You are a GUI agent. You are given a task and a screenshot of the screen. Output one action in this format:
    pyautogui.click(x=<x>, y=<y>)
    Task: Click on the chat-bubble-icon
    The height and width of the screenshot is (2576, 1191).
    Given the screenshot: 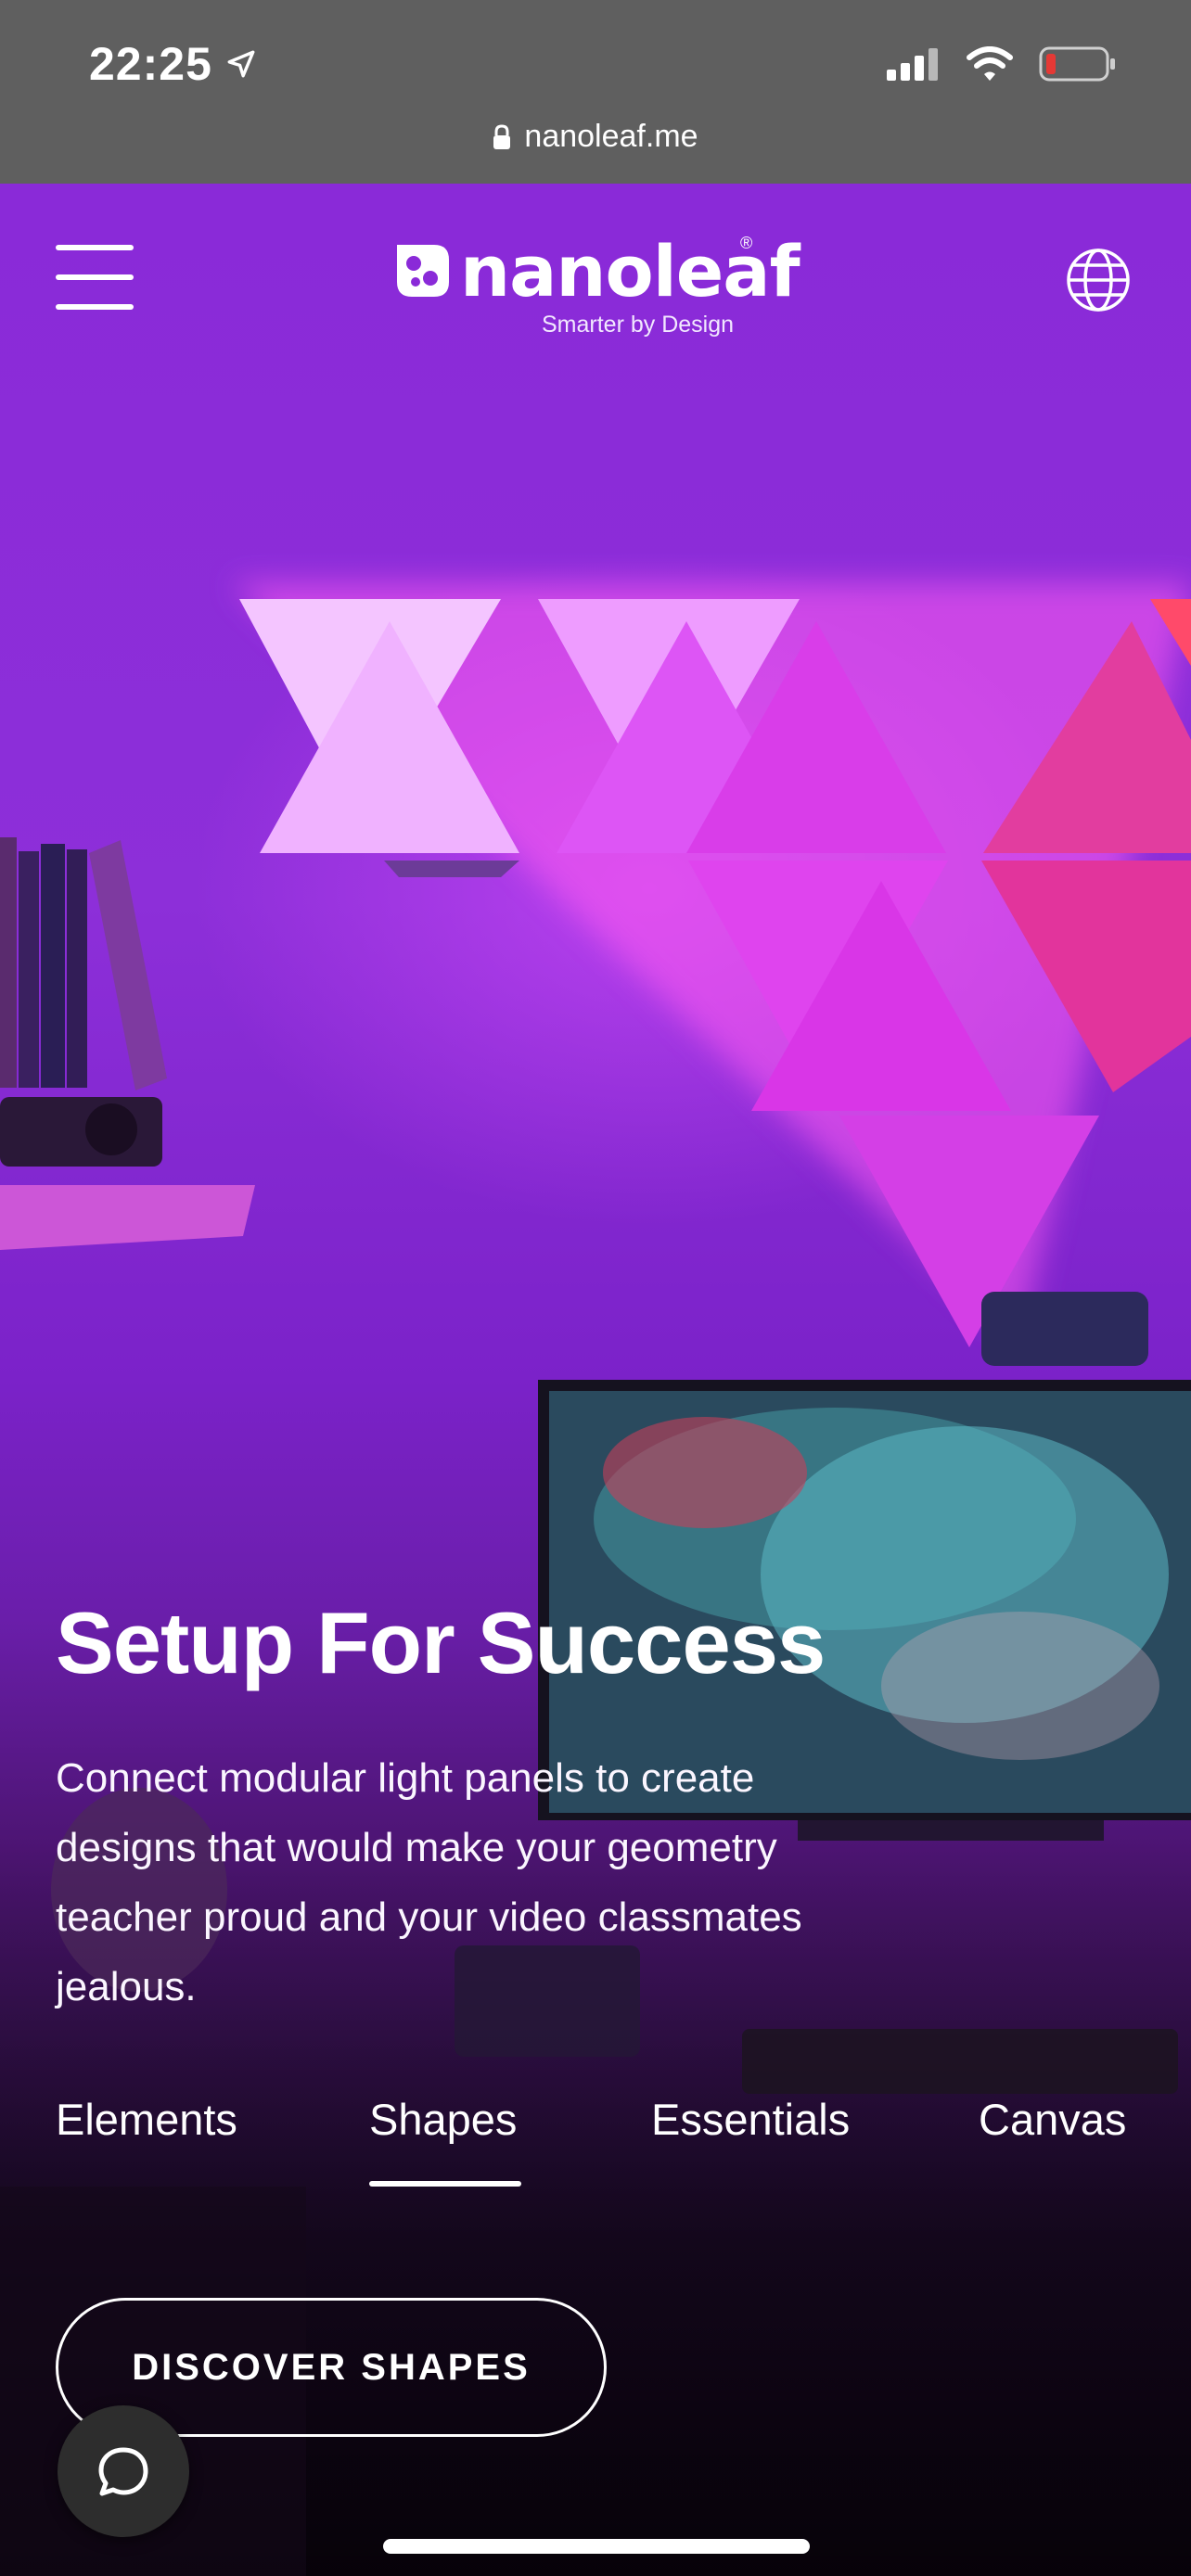 What is the action you would take?
    pyautogui.click(x=123, y=2472)
    